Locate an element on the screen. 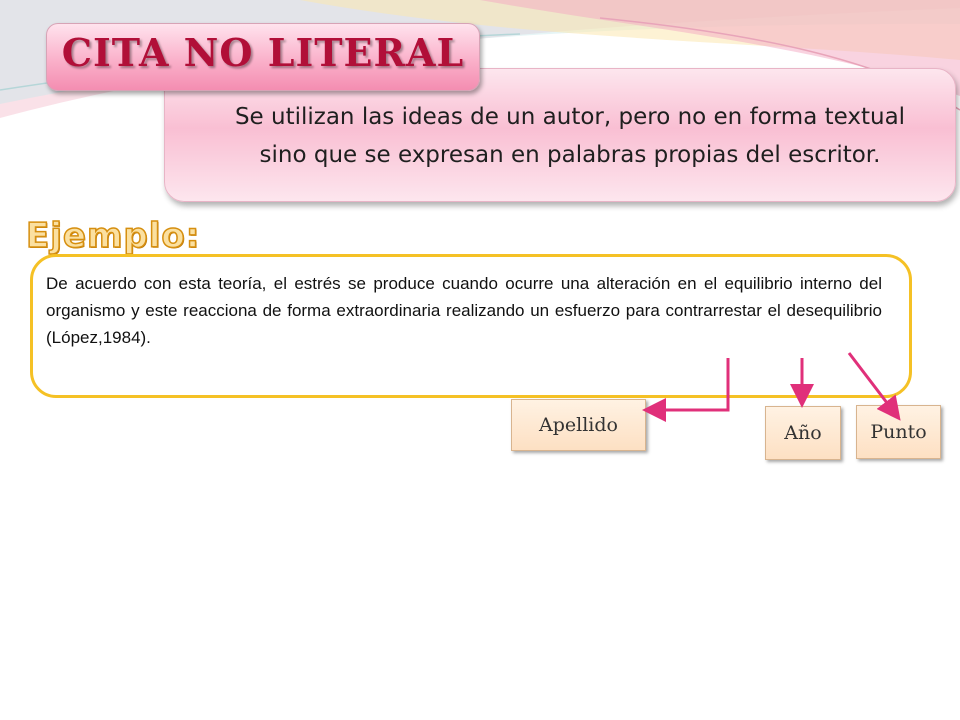  example-heading: Ejemplo: is located at coordinates (113, 236).